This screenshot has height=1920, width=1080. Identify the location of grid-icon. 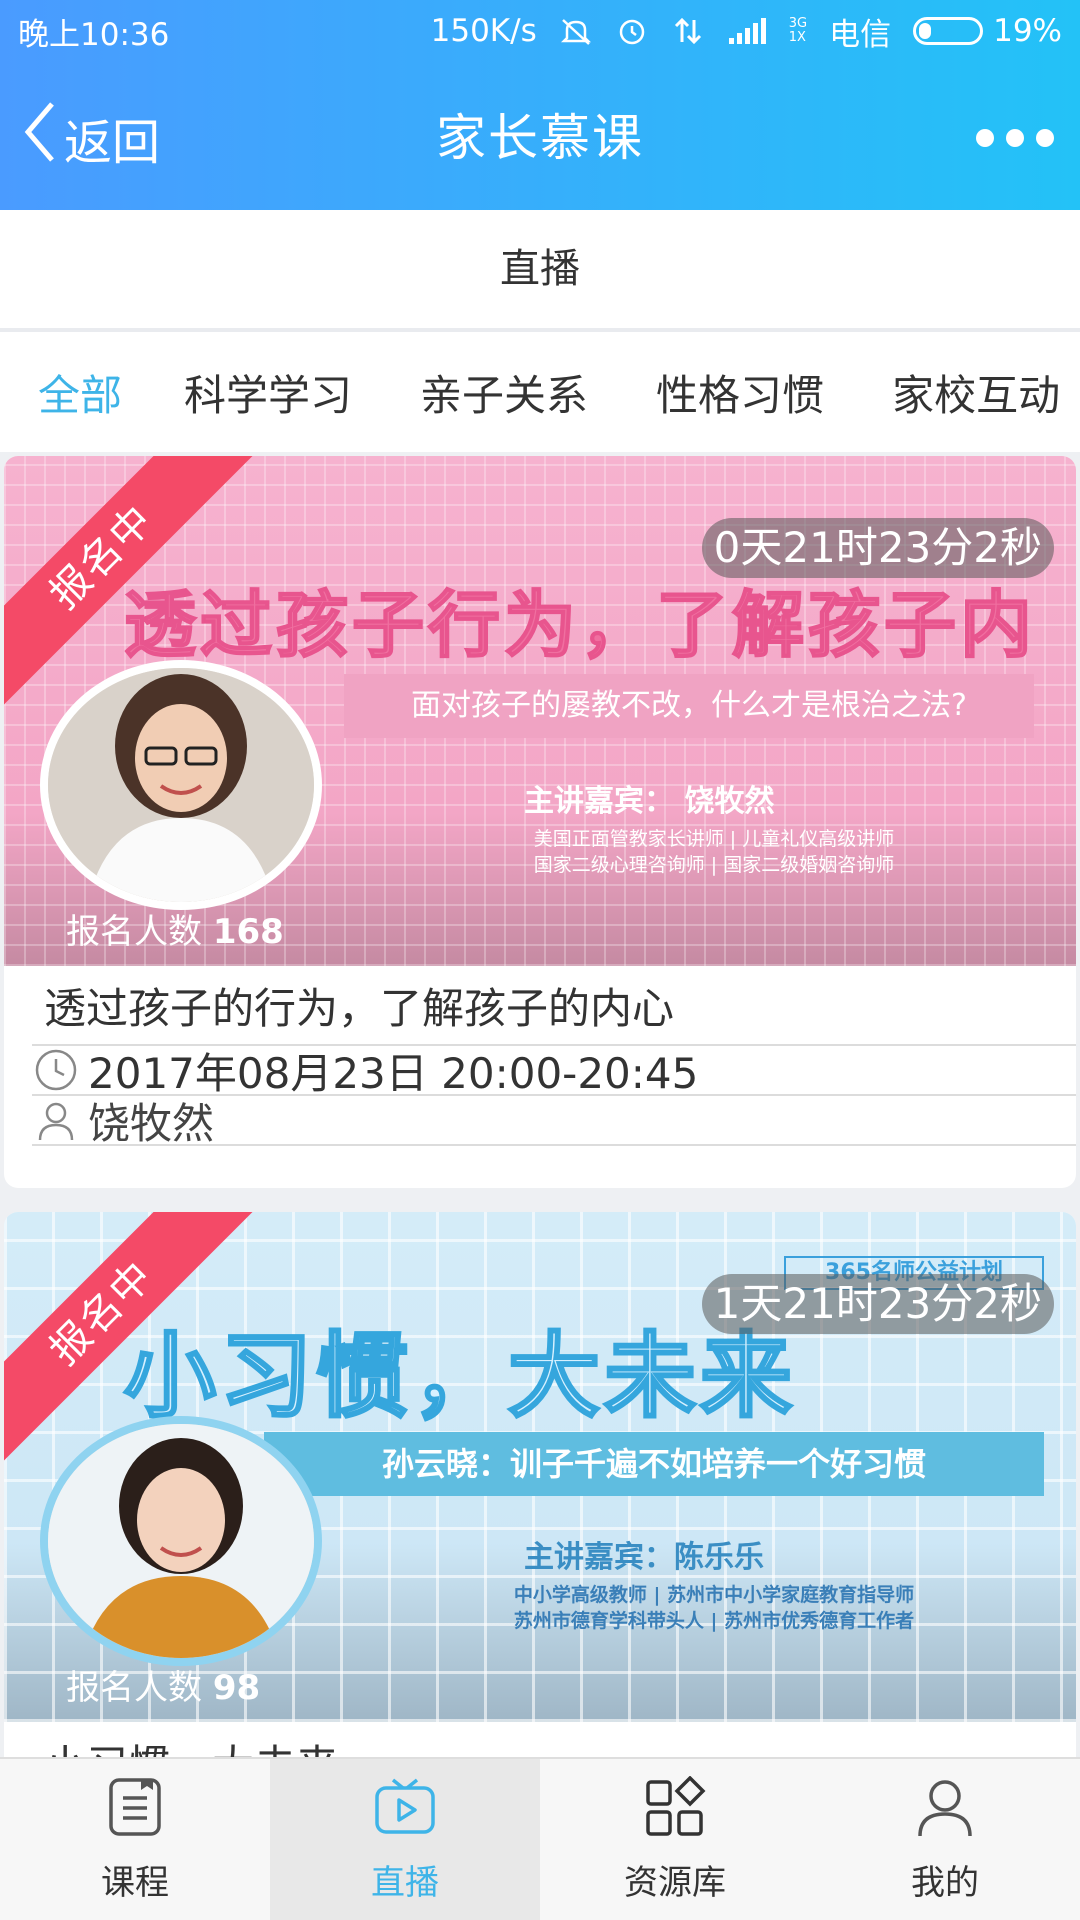
(675, 1811).